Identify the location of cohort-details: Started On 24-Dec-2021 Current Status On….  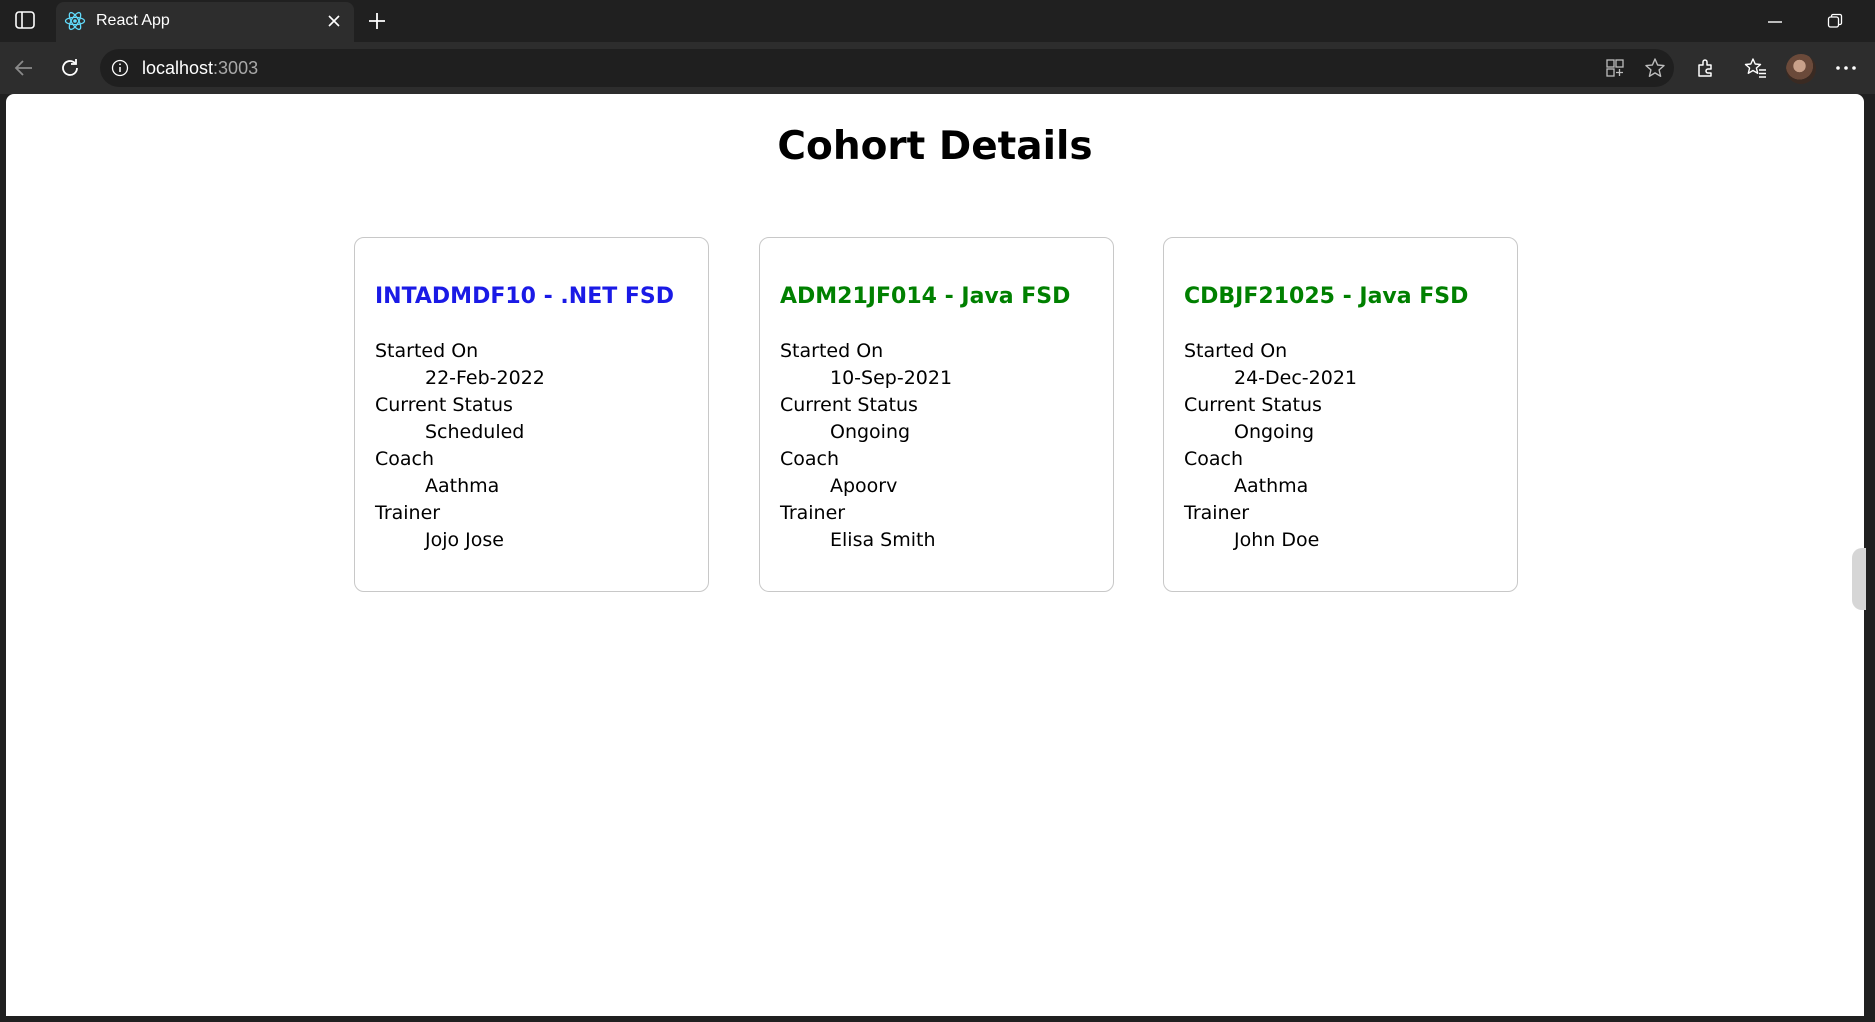
(1270, 446).